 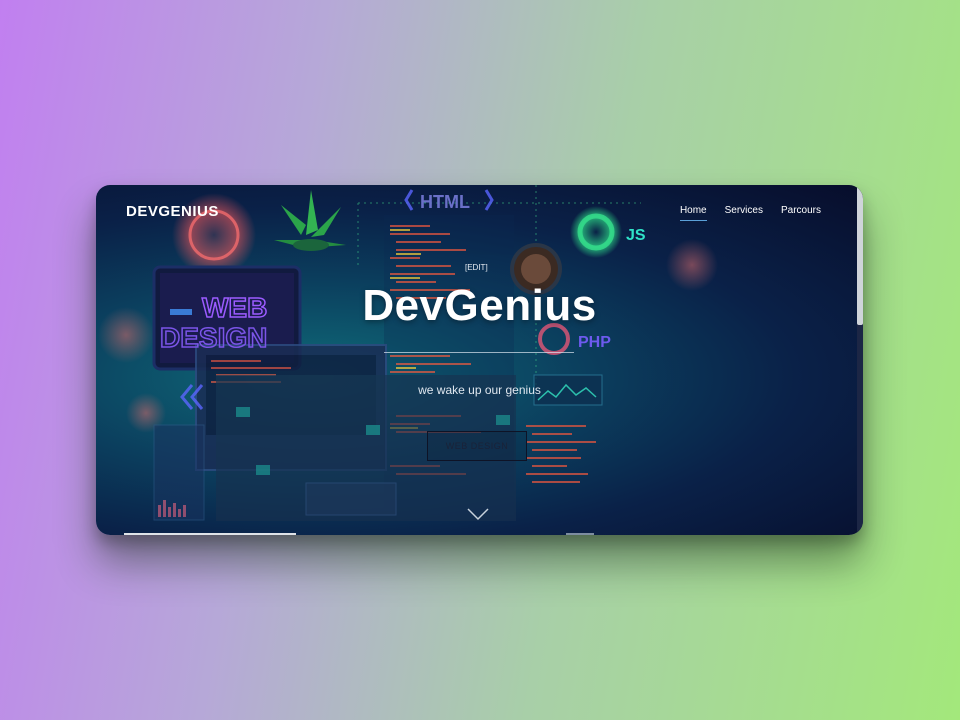 What do you see at coordinates (594, 342) in the screenshot?
I see `svg-text: PHP` at bounding box center [594, 342].